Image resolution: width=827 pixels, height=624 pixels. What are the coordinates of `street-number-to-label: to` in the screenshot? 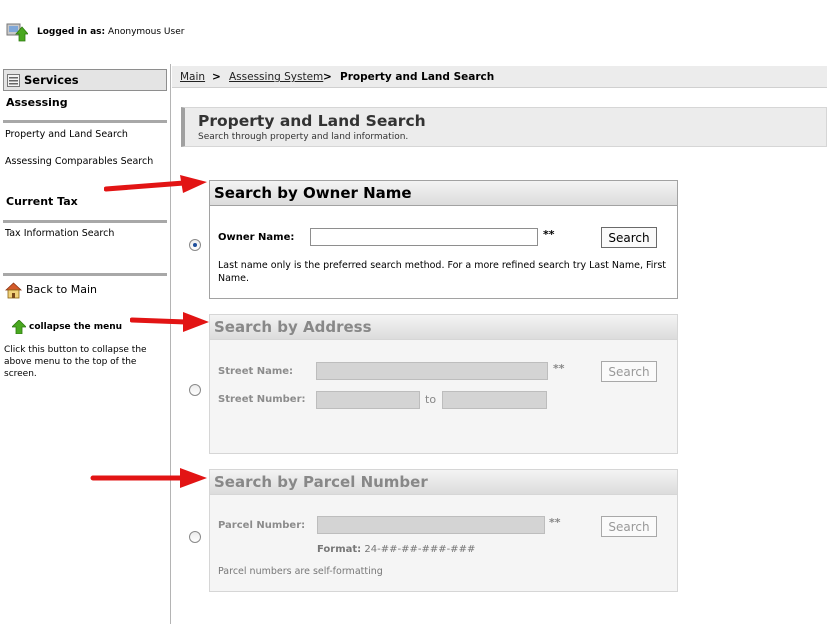 It's located at (431, 399).